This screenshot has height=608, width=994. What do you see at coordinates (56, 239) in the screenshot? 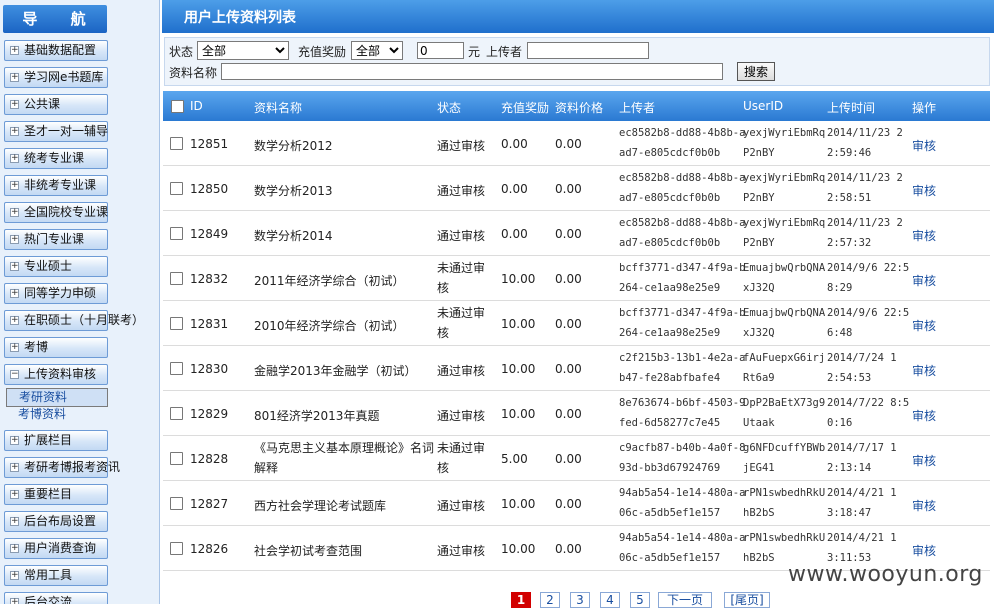
I see `nav-item: + 热门专业课` at bounding box center [56, 239].